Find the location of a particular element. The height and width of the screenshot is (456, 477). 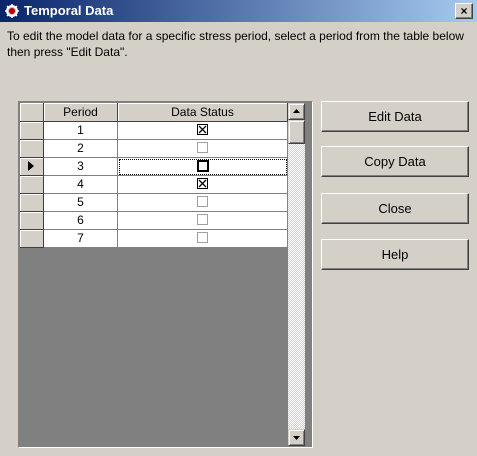

arrow-down-icon is located at coordinates (296, 438).